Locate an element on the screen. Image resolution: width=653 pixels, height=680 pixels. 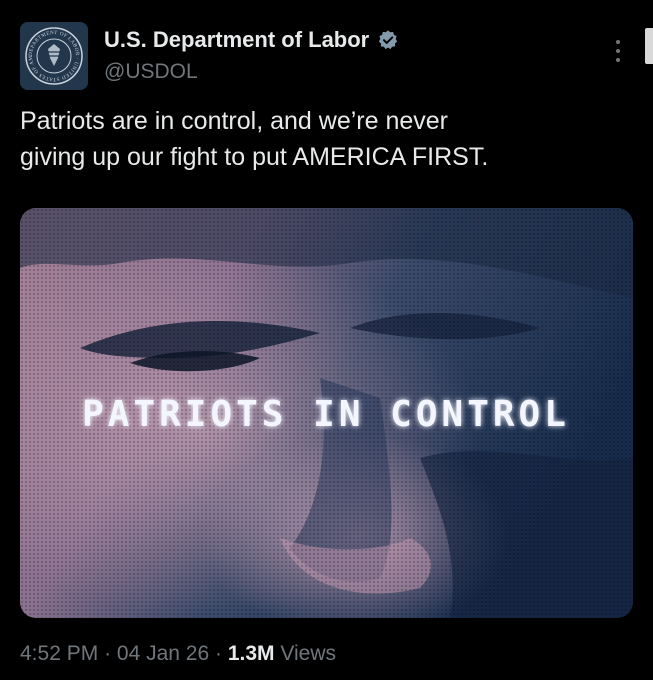
edge-scroll-tab is located at coordinates (649, 46).